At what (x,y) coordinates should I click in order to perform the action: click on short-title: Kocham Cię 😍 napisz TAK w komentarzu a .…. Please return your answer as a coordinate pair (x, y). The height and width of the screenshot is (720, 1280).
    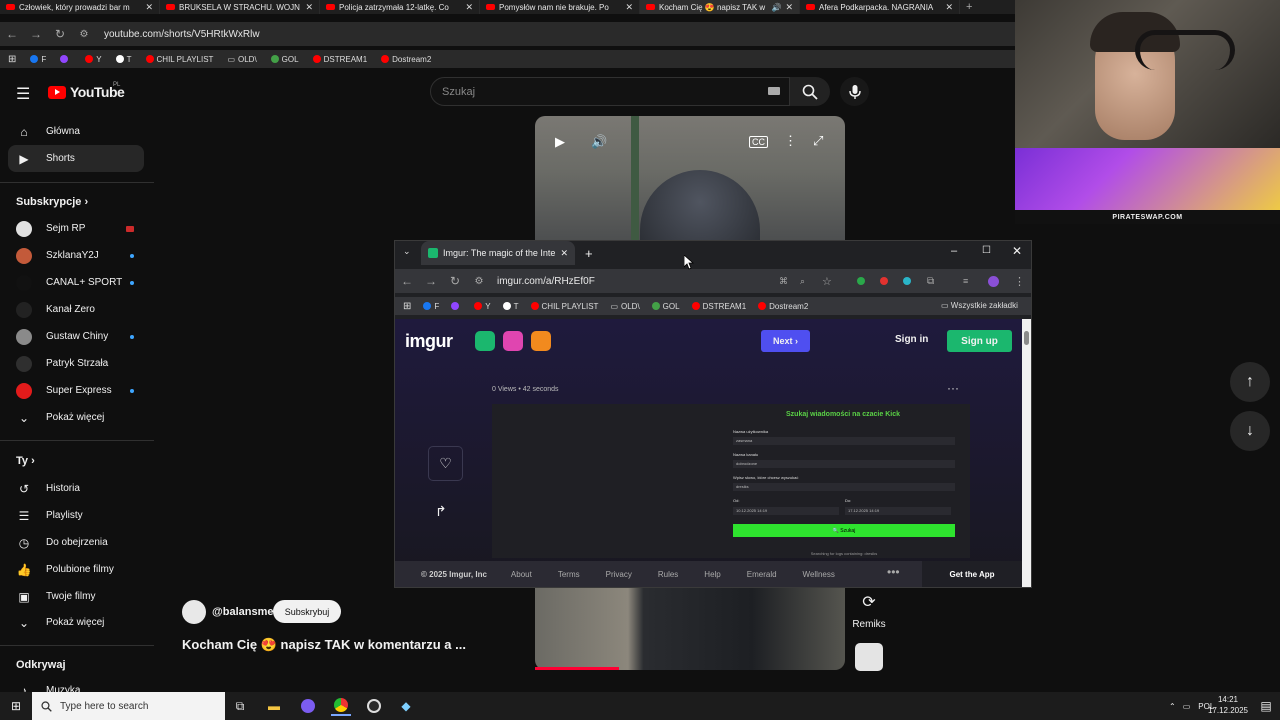
    Looking at the image, I should click on (324, 645).